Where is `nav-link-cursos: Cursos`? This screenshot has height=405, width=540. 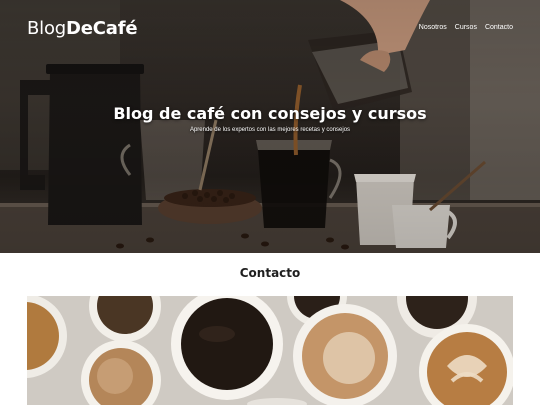 nav-link-cursos: Cursos is located at coordinates (466, 27).